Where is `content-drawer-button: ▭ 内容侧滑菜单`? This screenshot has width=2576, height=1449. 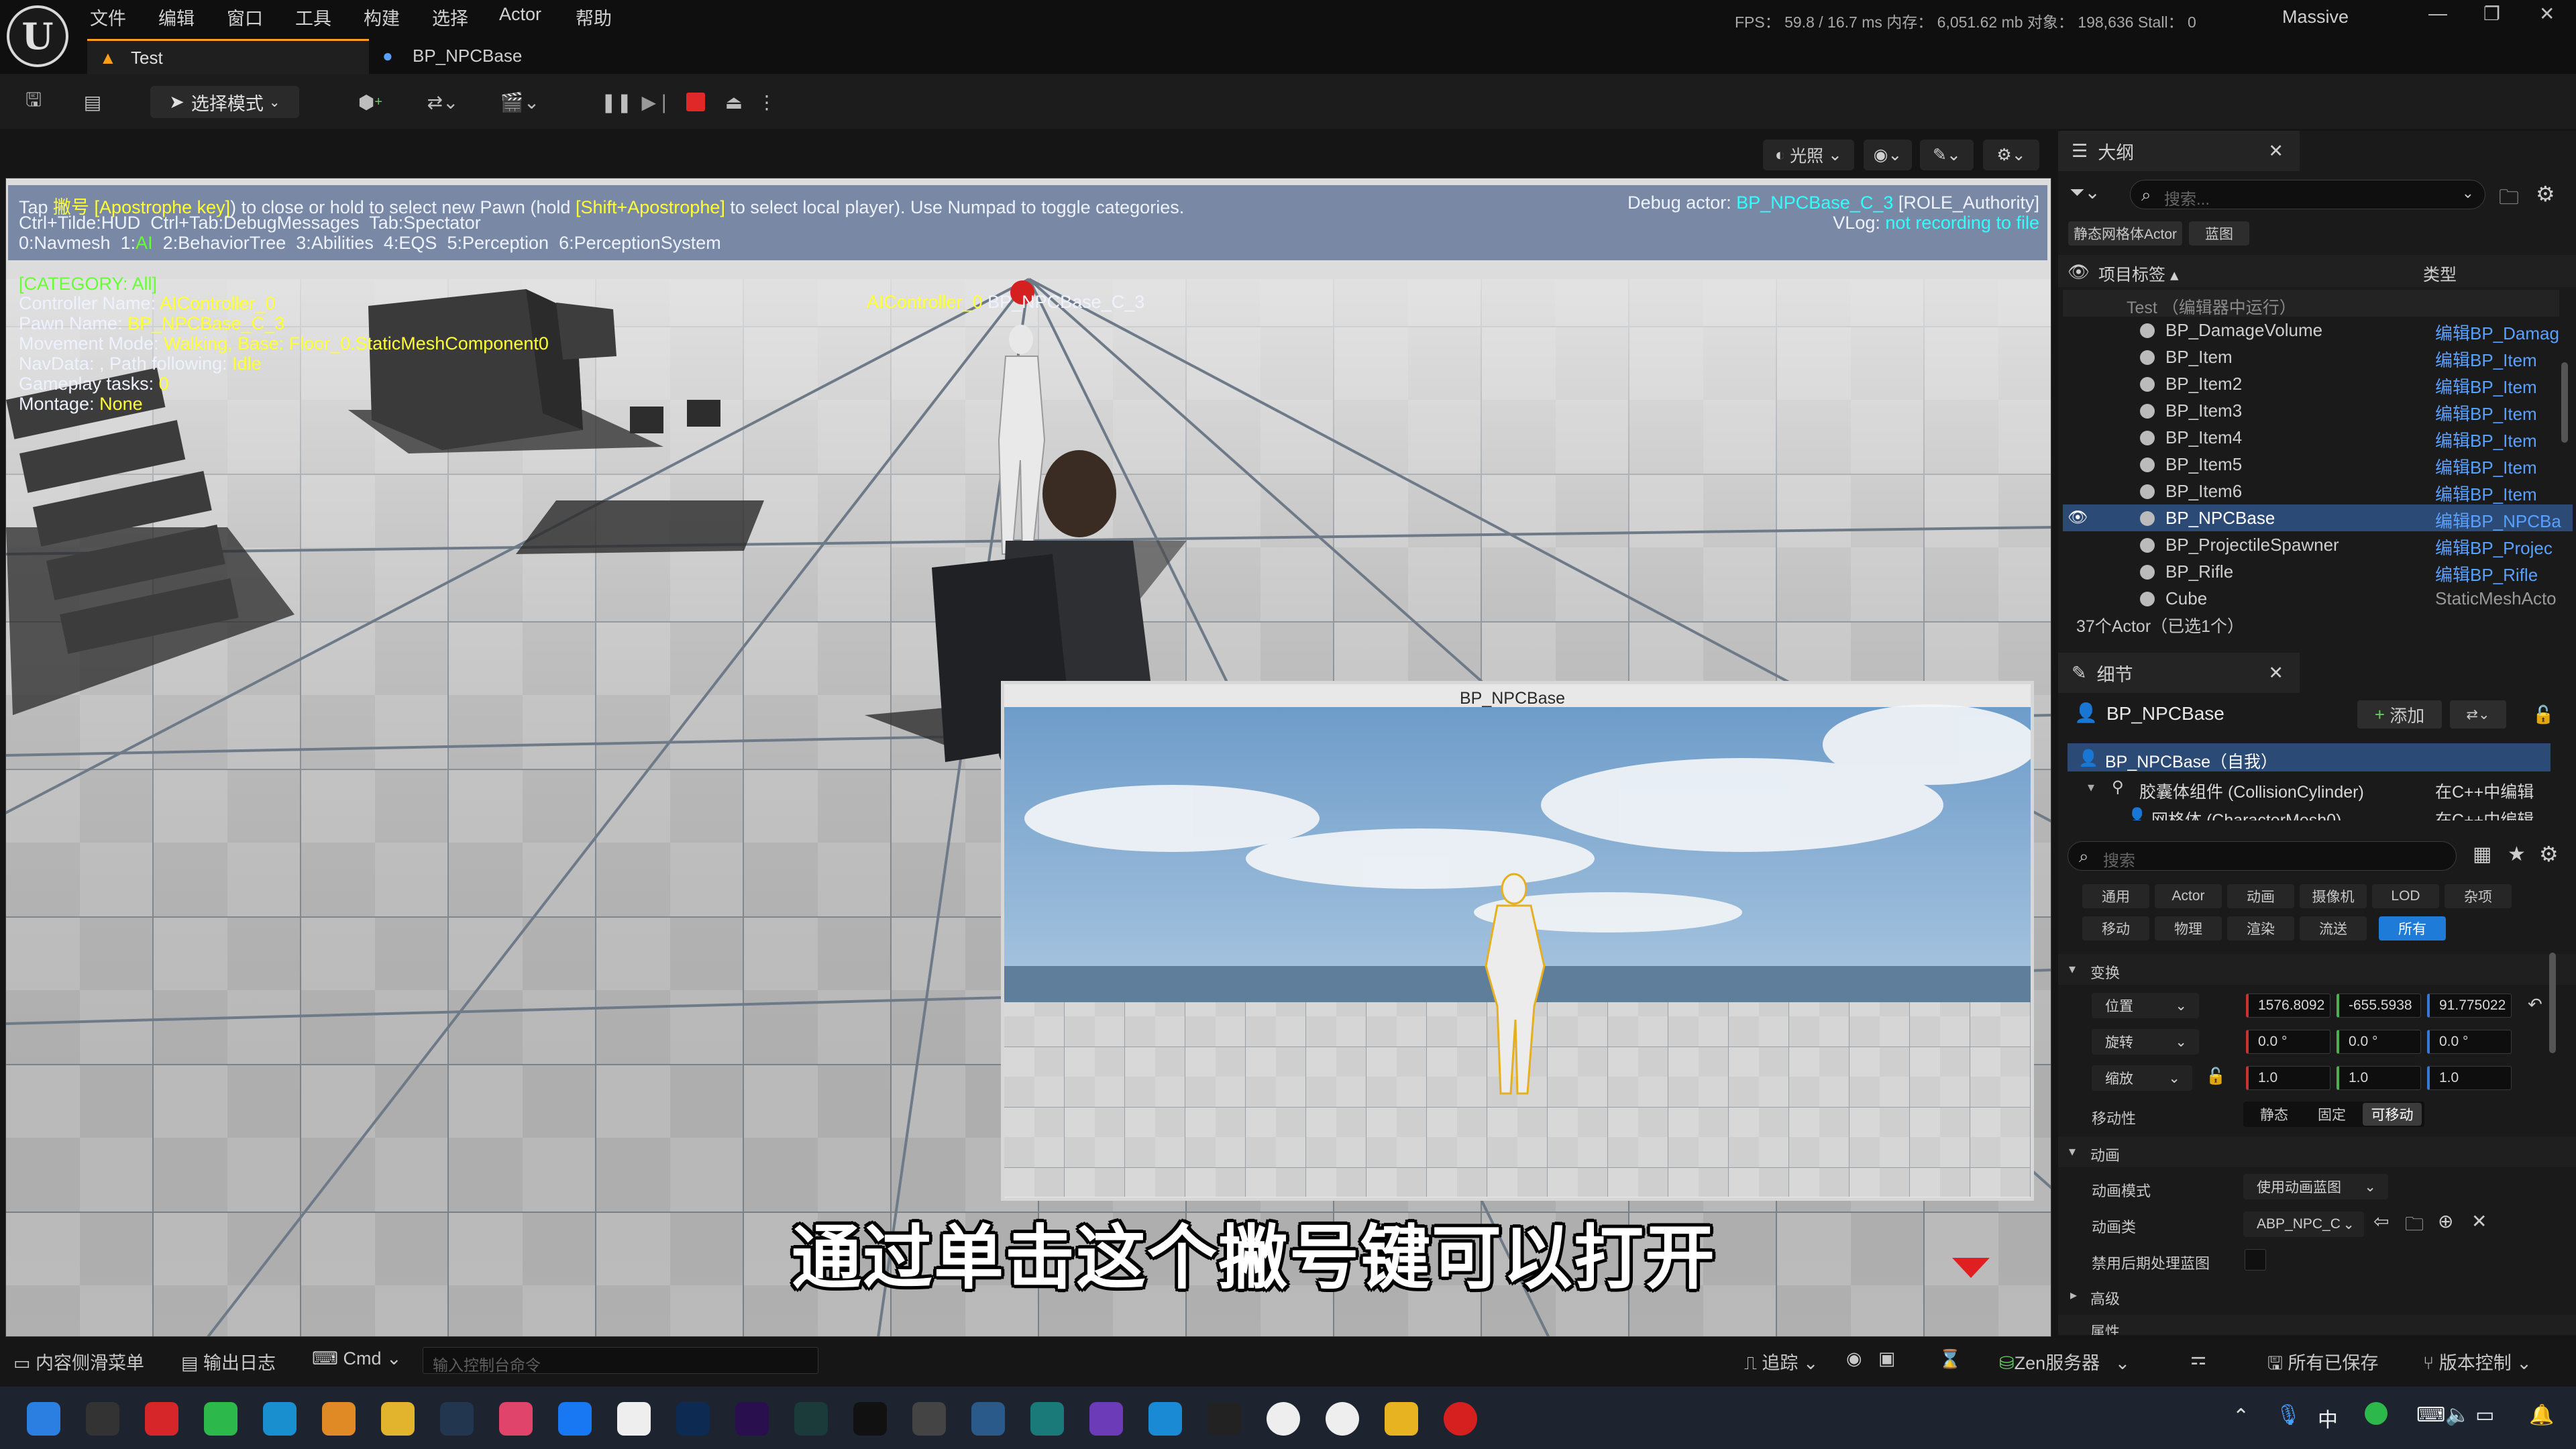 content-drawer-button: ▭ 内容侧滑菜单 is located at coordinates (78, 1361).